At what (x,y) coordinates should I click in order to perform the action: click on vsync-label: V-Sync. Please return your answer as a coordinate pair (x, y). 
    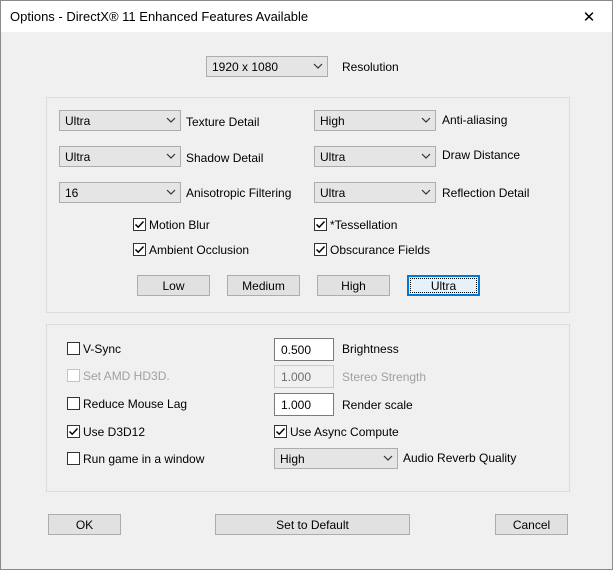
    Looking at the image, I should click on (102, 349).